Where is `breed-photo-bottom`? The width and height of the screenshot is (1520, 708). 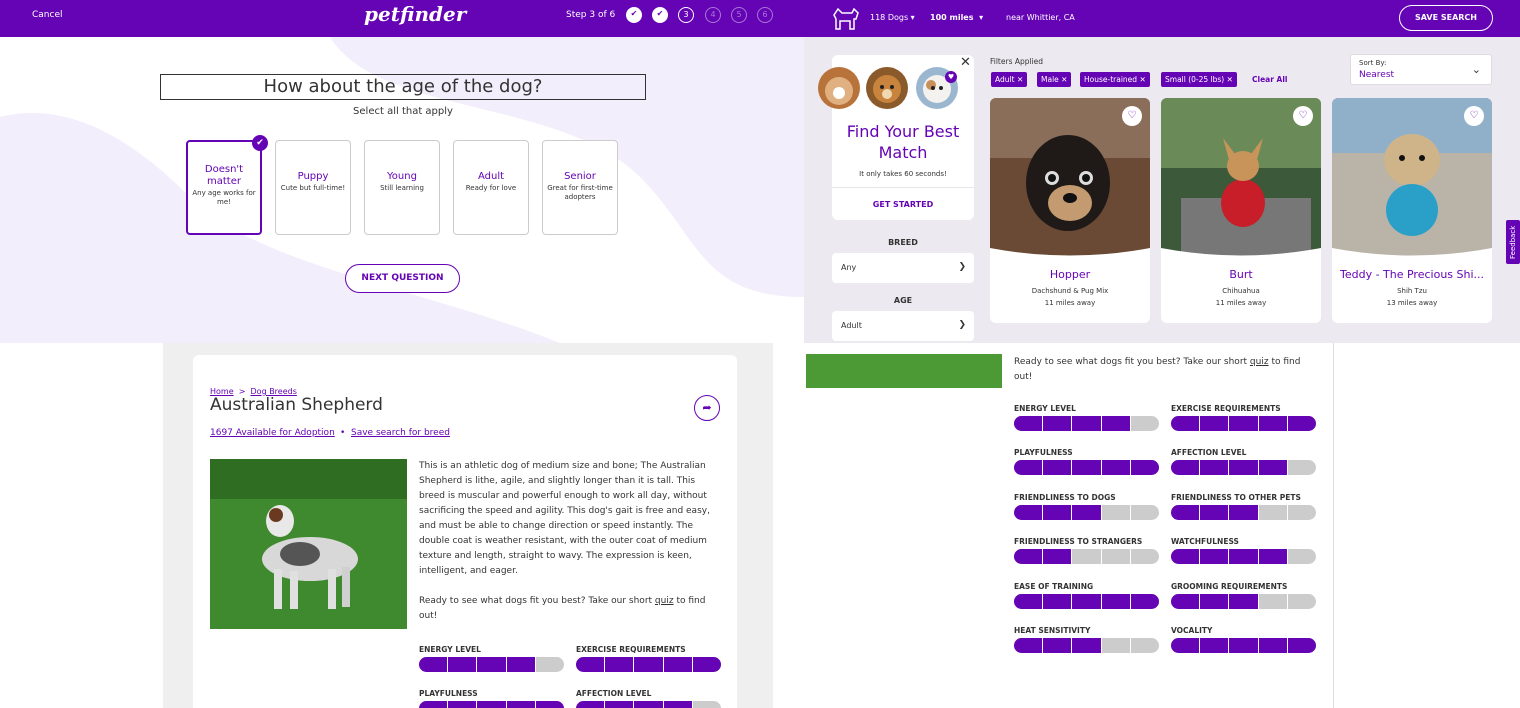
breed-photo-bottom is located at coordinates (904, 368).